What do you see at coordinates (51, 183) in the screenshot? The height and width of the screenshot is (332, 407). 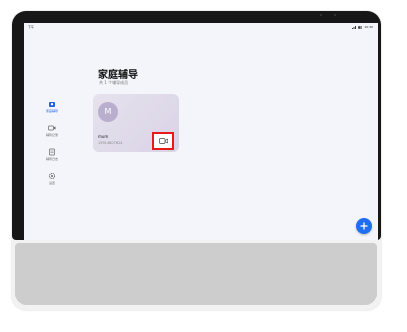 I see `nav-label-settings: 设置` at bounding box center [51, 183].